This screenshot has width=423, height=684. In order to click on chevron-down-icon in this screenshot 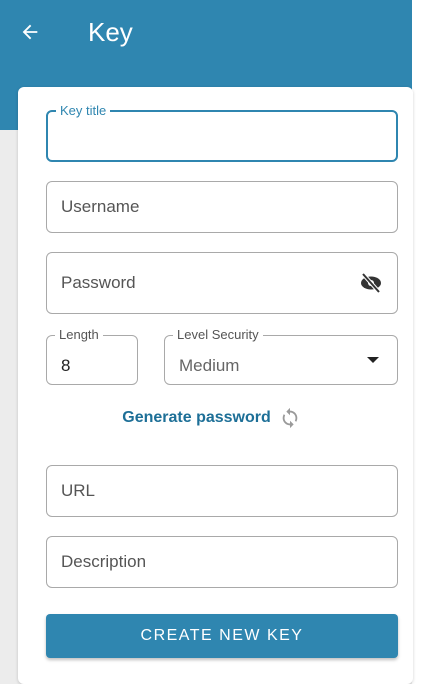, I will do `click(373, 360)`.